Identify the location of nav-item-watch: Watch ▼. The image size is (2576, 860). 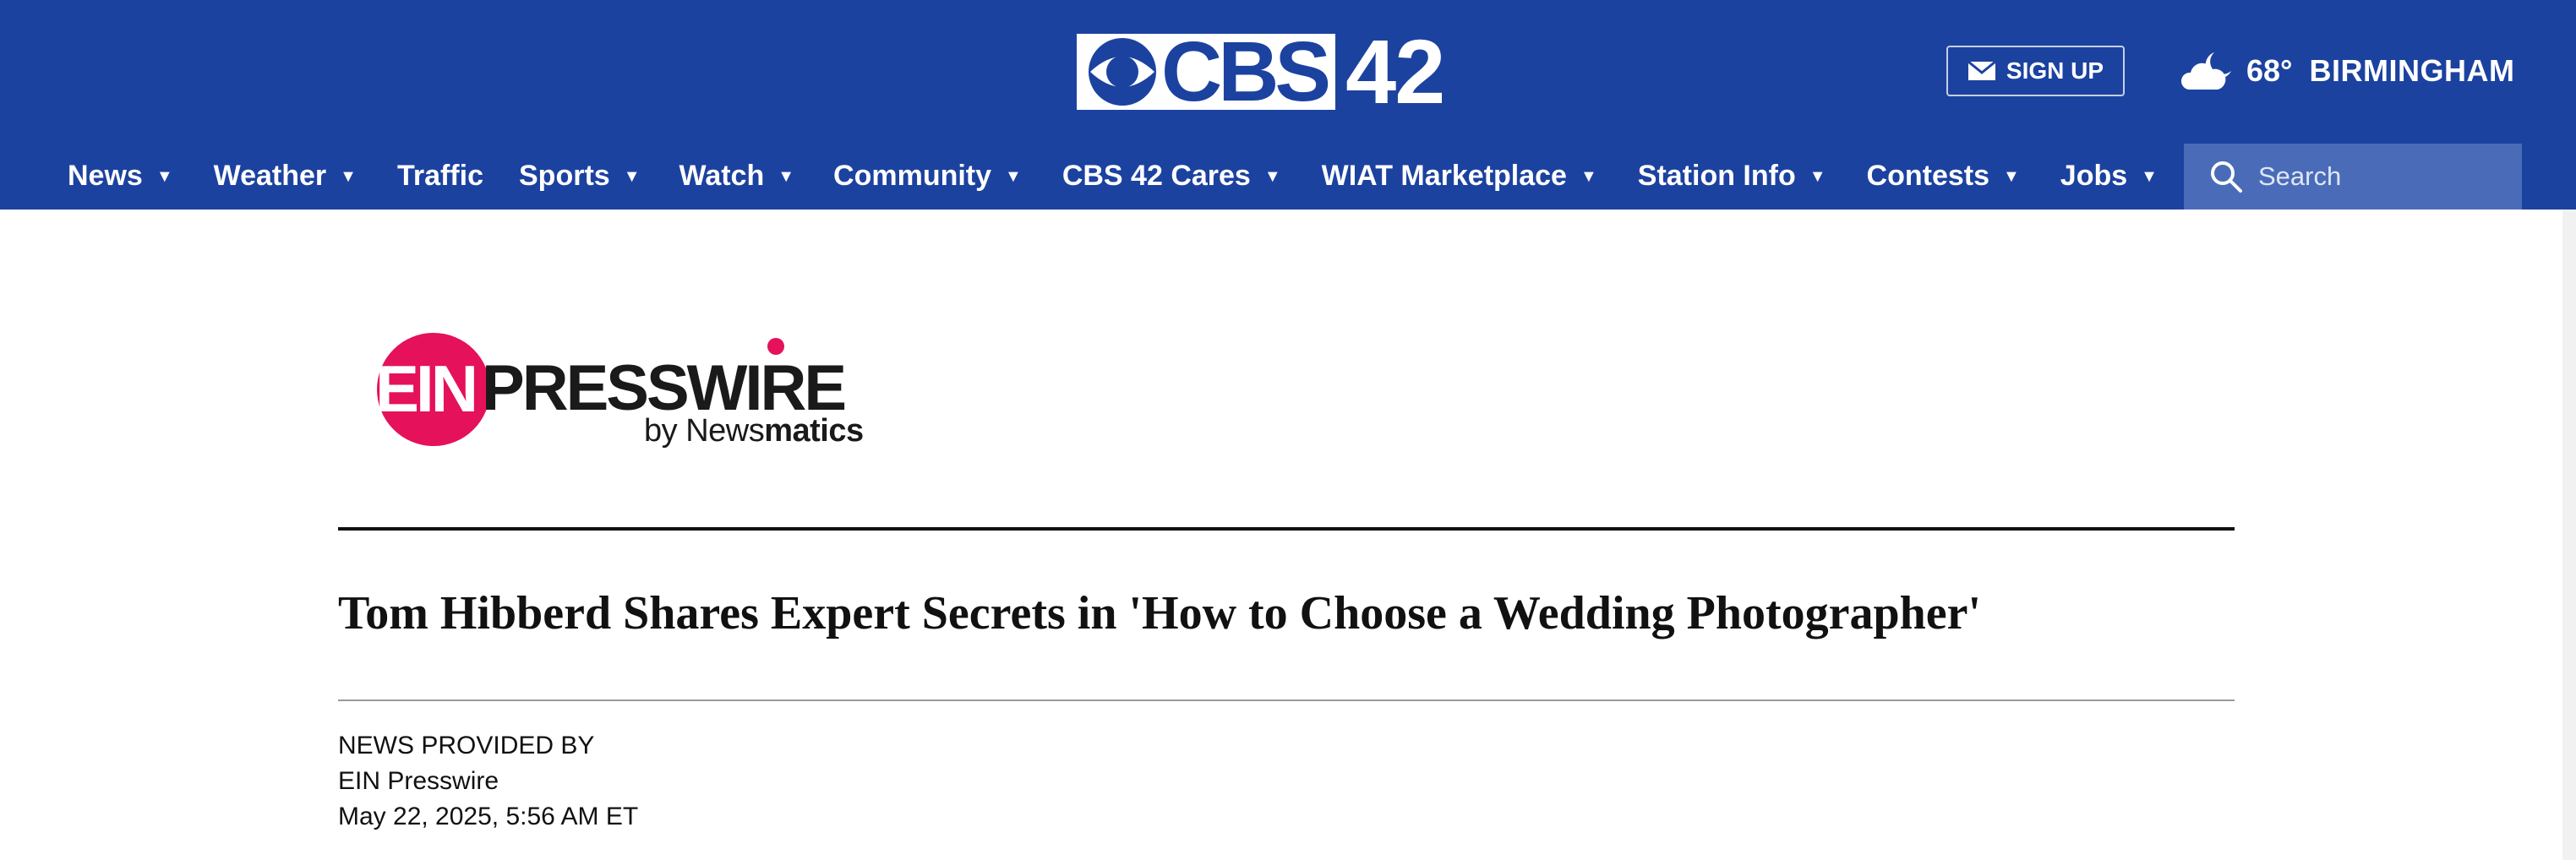
(736, 177).